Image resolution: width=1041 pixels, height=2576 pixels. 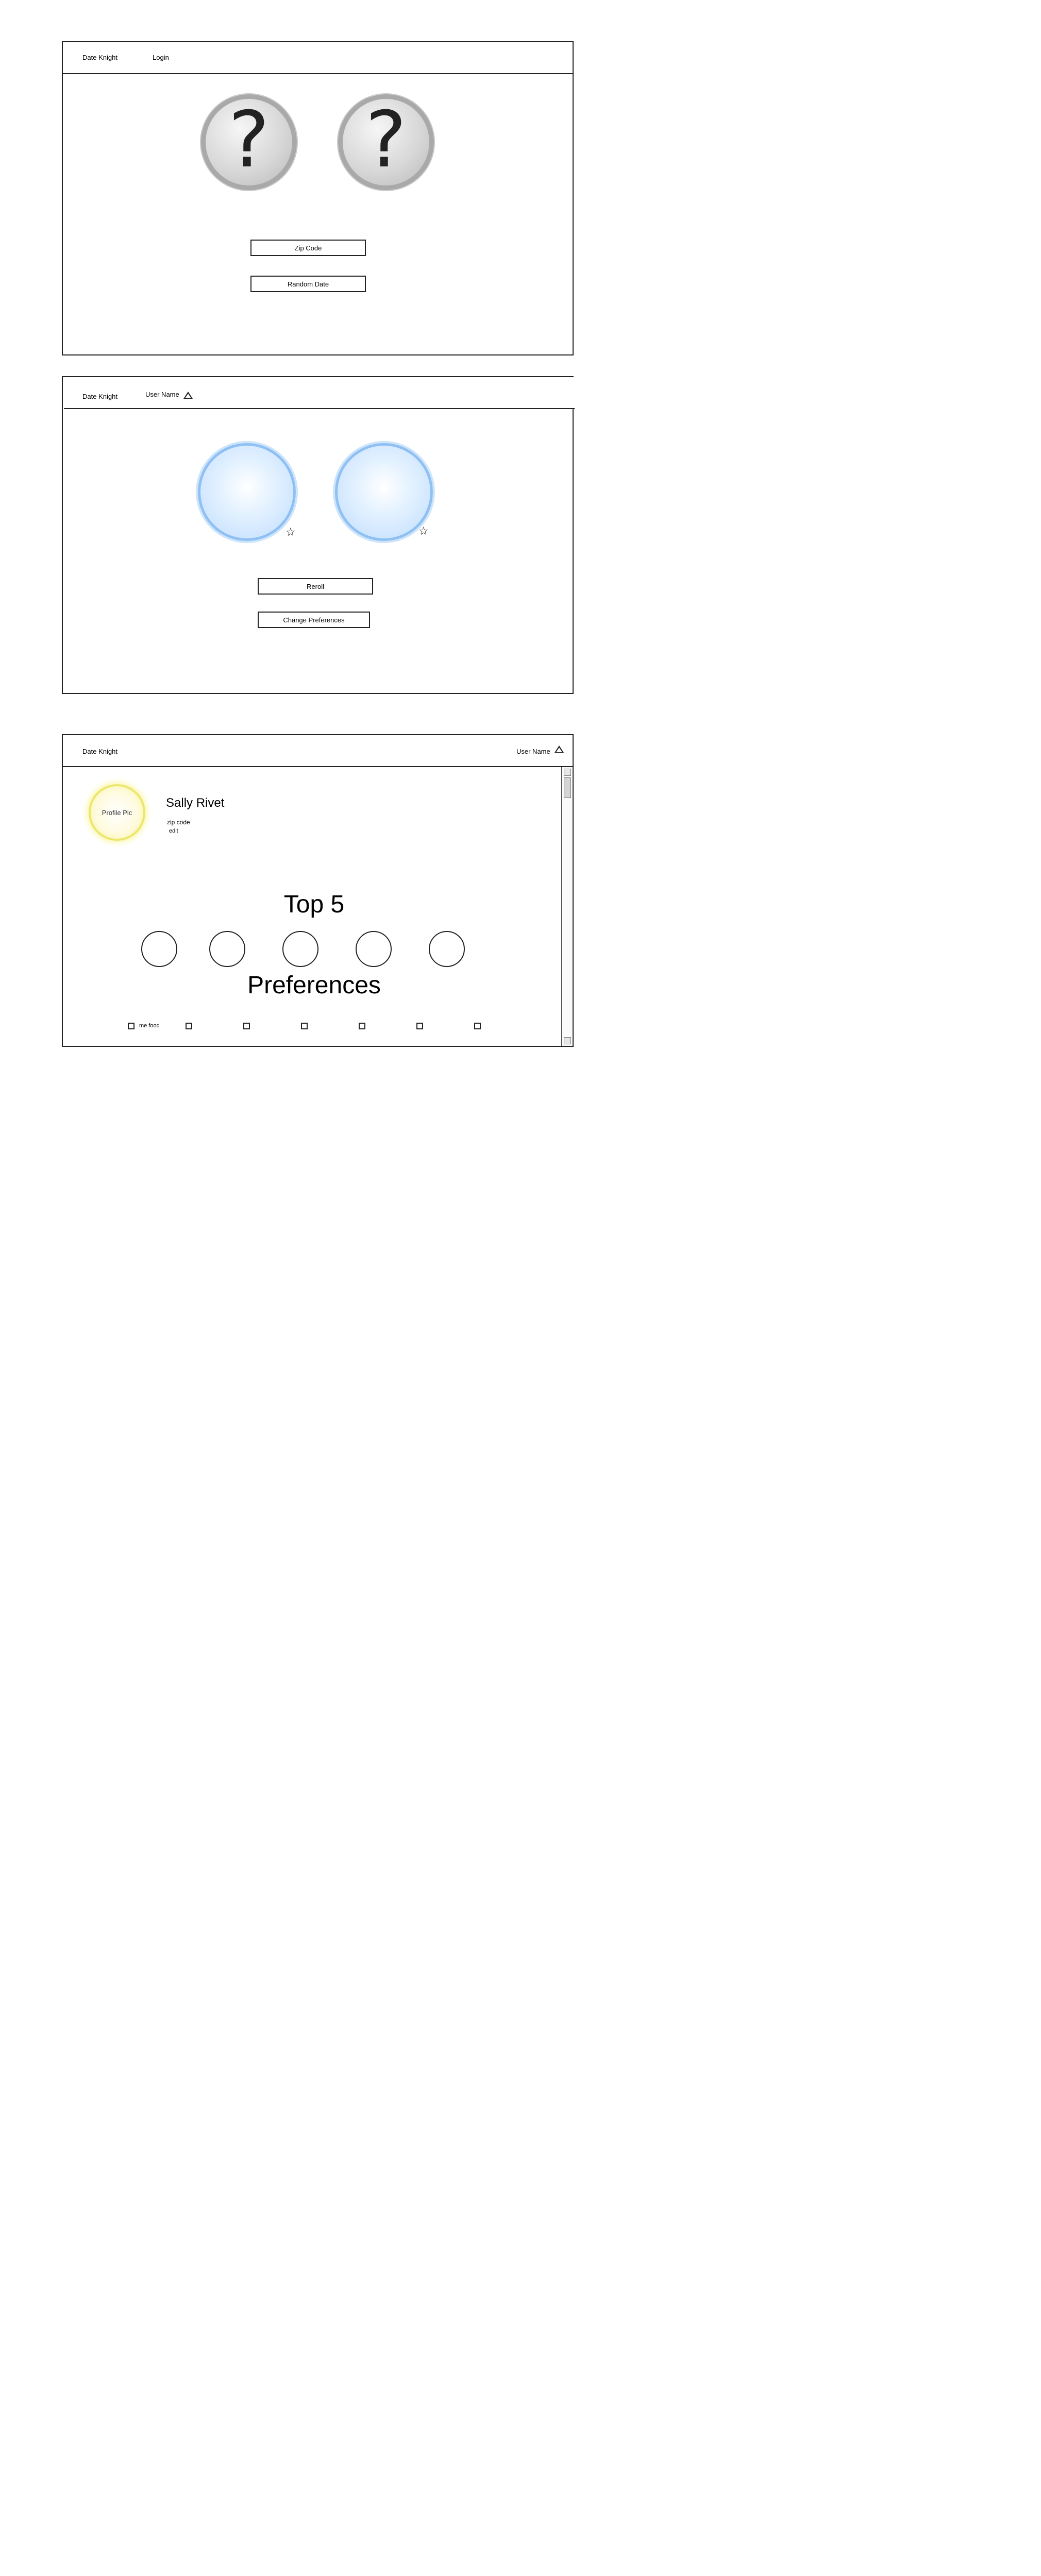 I want to click on date-match-orb-left, so click(x=247, y=492).